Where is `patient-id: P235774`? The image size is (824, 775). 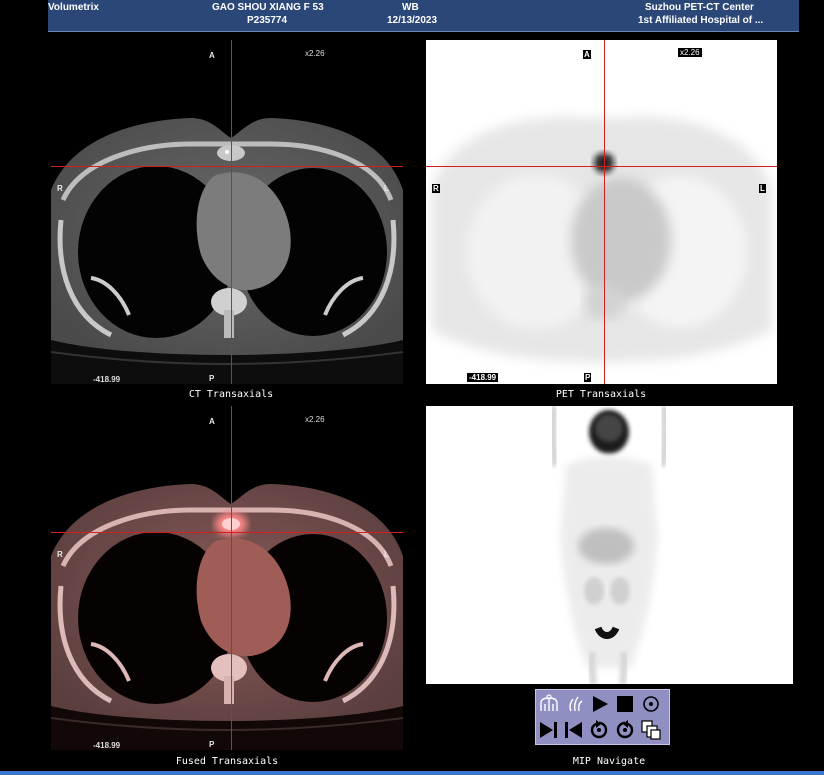
patient-id: P235774 is located at coordinates (267, 20).